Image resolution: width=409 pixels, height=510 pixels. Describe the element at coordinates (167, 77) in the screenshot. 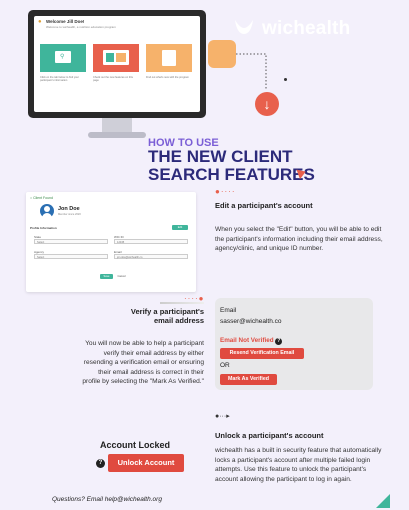

I see `screen-card-text: Find out what's new with the program` at that location.